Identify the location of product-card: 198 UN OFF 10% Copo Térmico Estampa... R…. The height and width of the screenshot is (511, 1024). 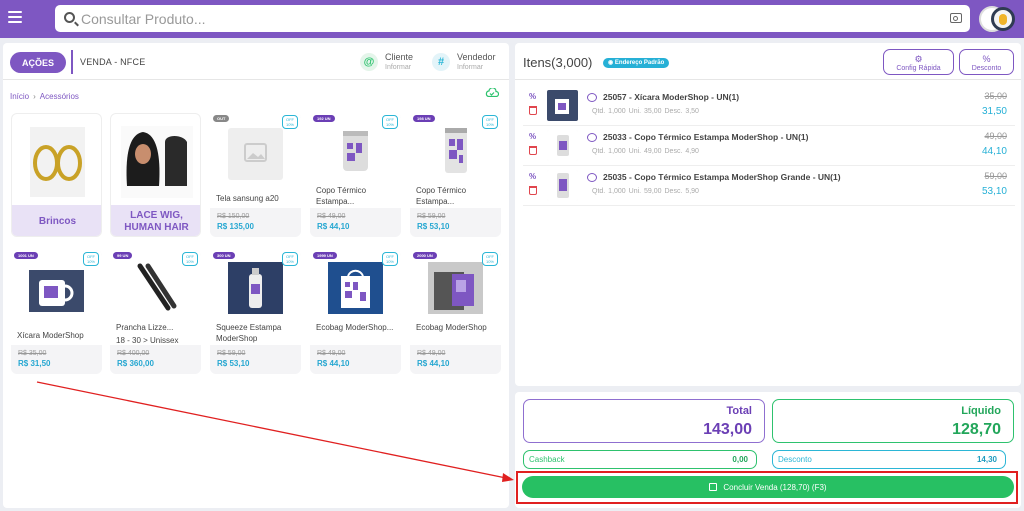
(455, 175).